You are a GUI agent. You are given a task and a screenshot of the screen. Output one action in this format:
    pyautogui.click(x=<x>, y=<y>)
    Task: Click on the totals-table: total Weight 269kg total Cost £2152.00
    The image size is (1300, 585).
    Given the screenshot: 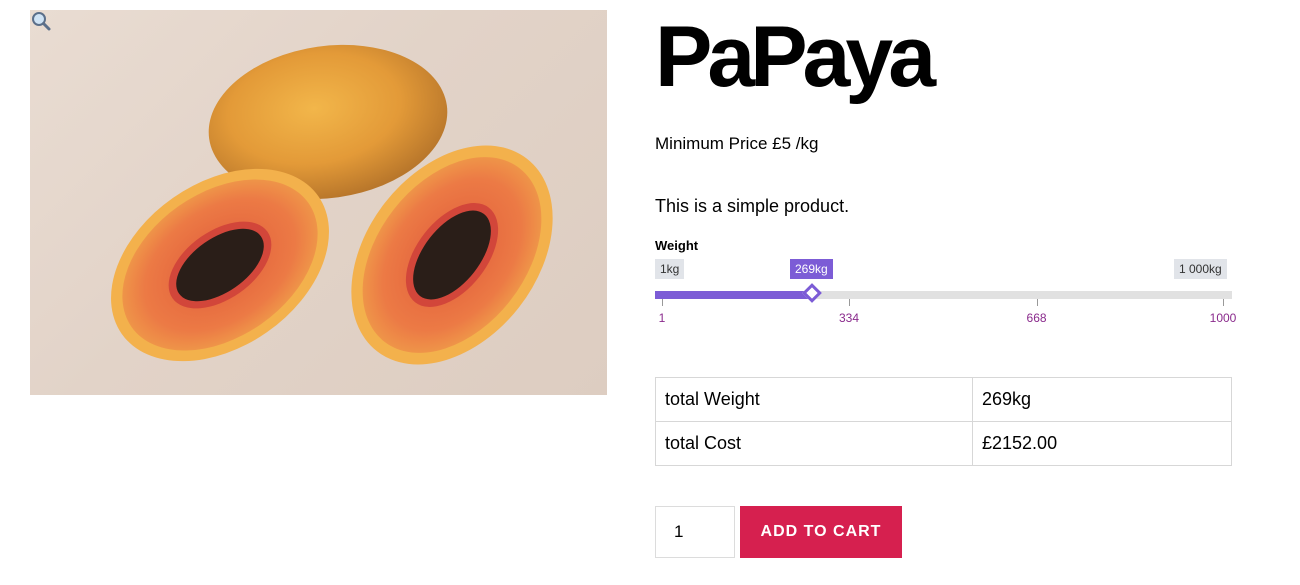 What is the action you would take?
    pyautogui.click(x=943, y=421)
    